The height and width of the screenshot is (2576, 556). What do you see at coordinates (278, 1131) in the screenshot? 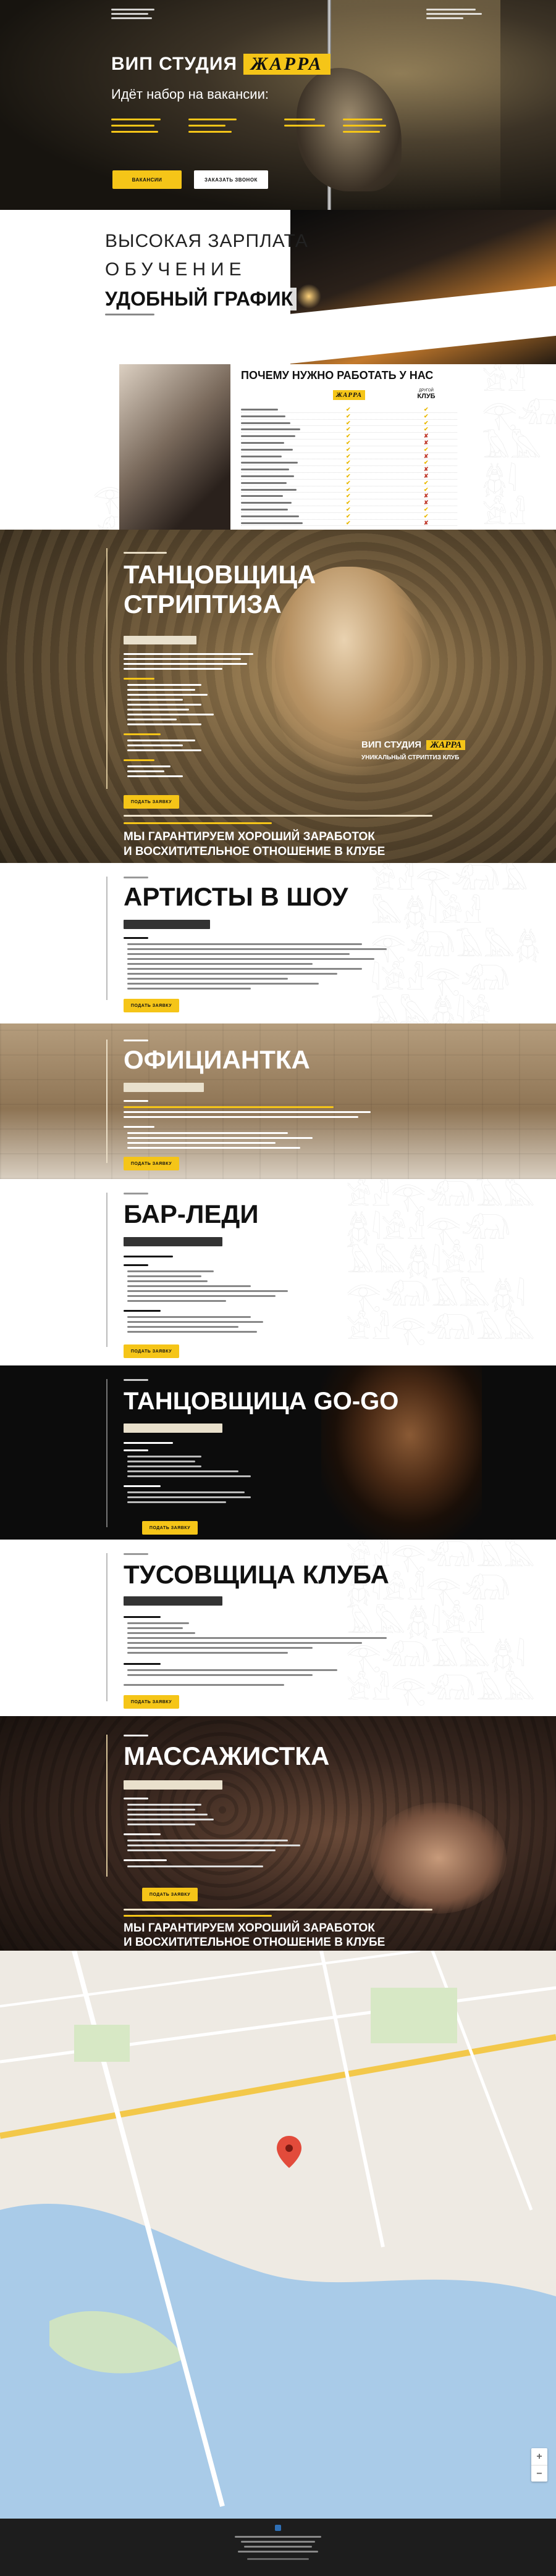
I see `waitress-text` at bounding box center [278, 1131].